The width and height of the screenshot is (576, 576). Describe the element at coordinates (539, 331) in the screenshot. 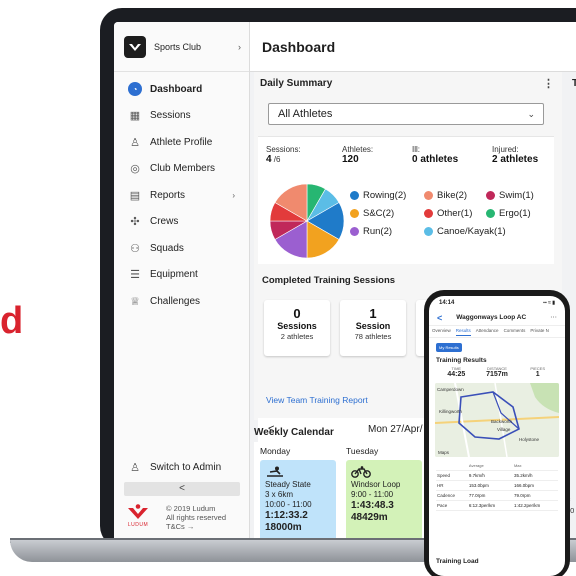

I see `tab-private-notes: Private N` at that location.